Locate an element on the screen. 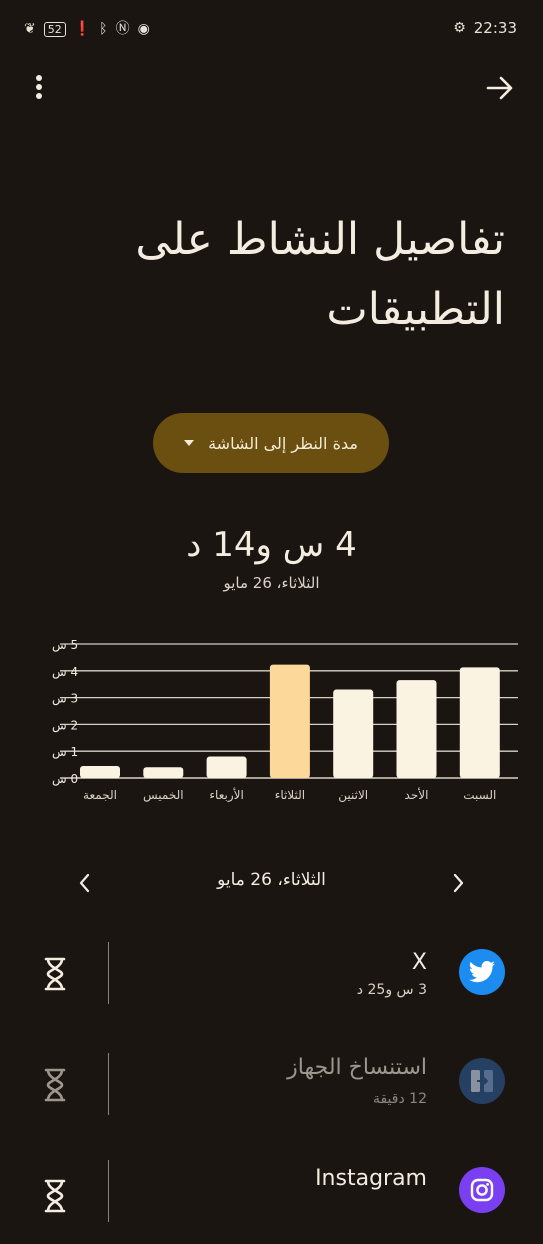 This screenshot has width=543, height=1244. status-icons-right: ⚙ 22:33 is located at coordinates (485, 28).